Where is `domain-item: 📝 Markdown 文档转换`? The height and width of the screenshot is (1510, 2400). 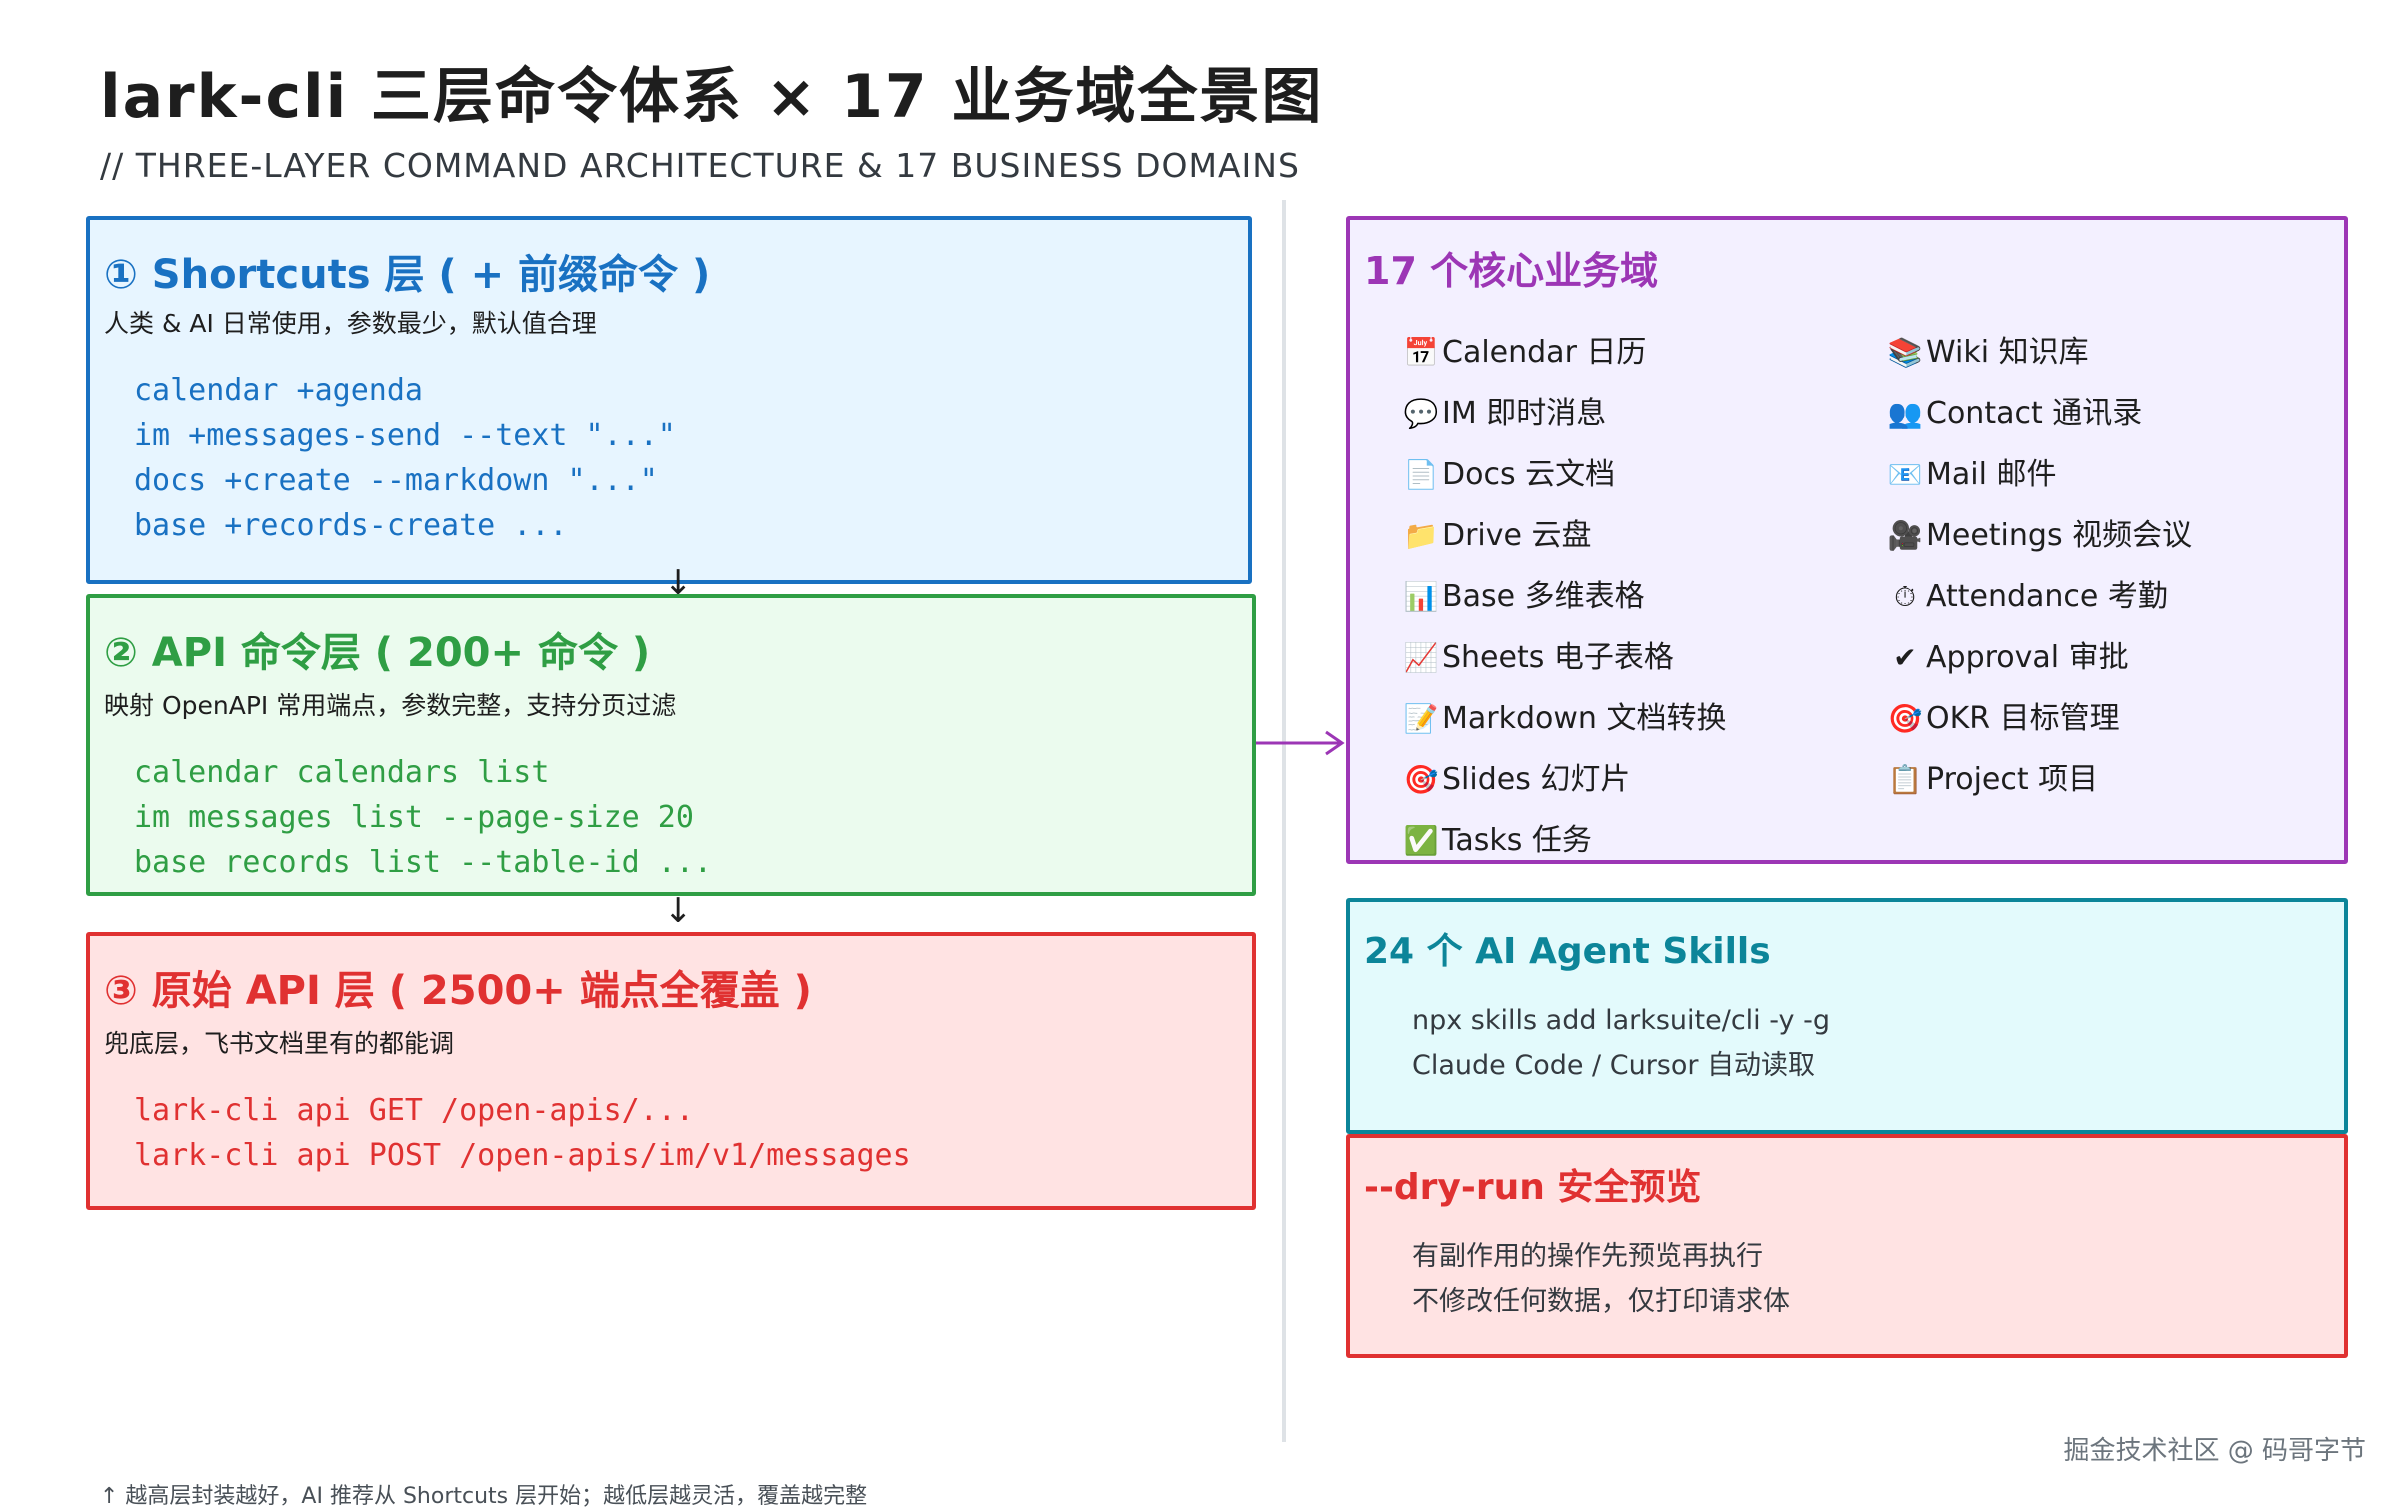 domain-item: 📝 Markdown 文档转换 is located at coordinates (1564, 718).